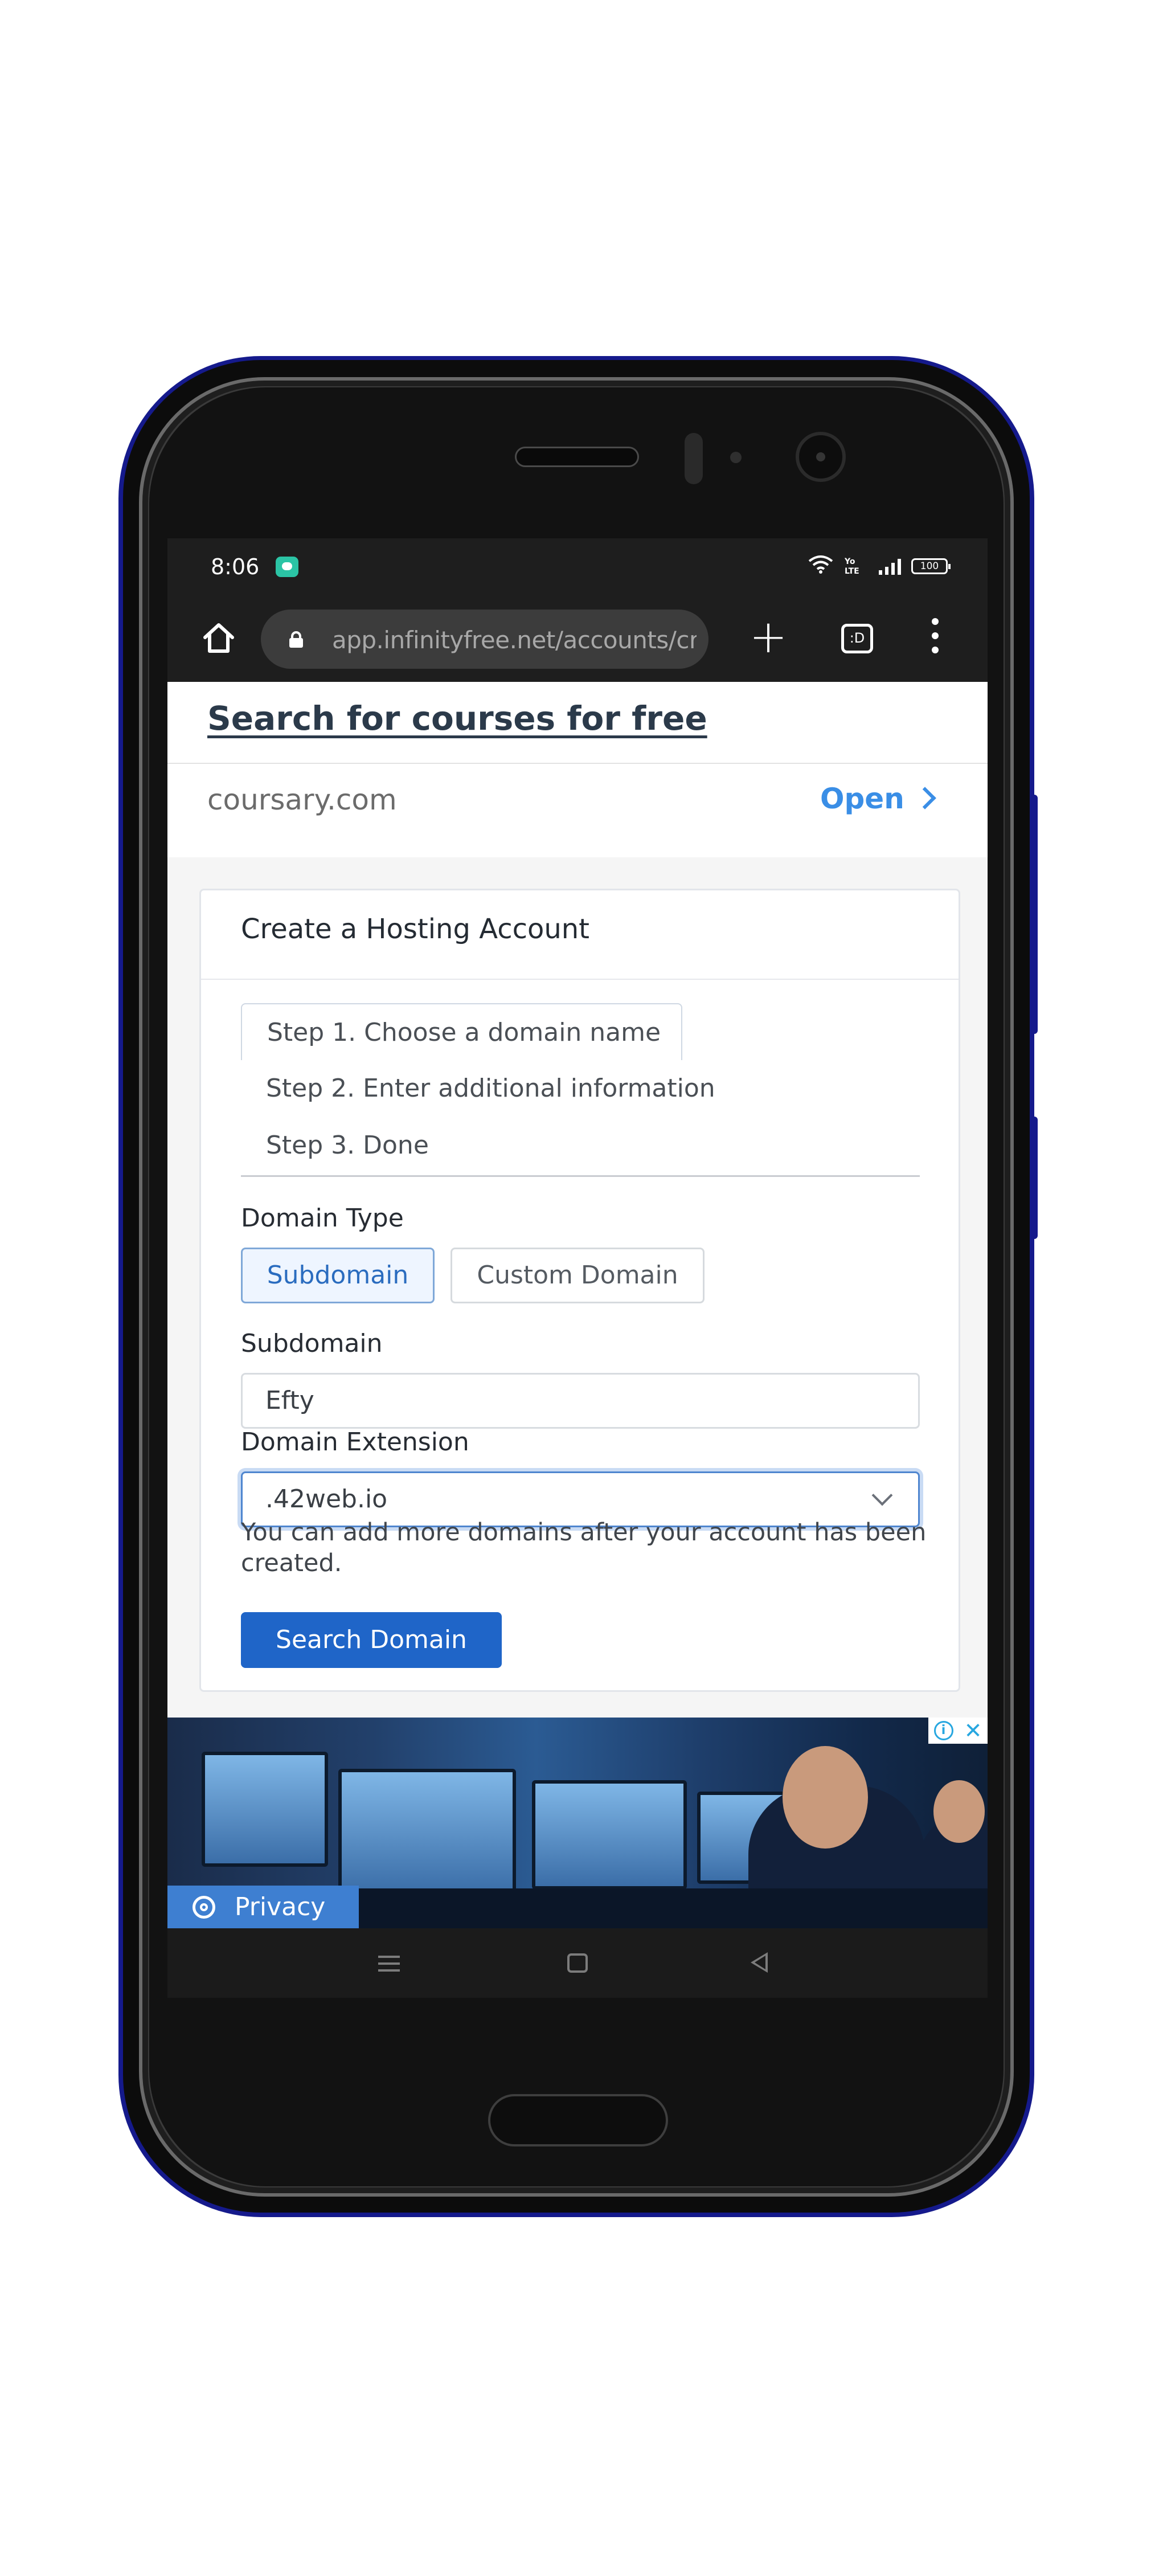  I want to click on light-sensor, so click(736, 457).